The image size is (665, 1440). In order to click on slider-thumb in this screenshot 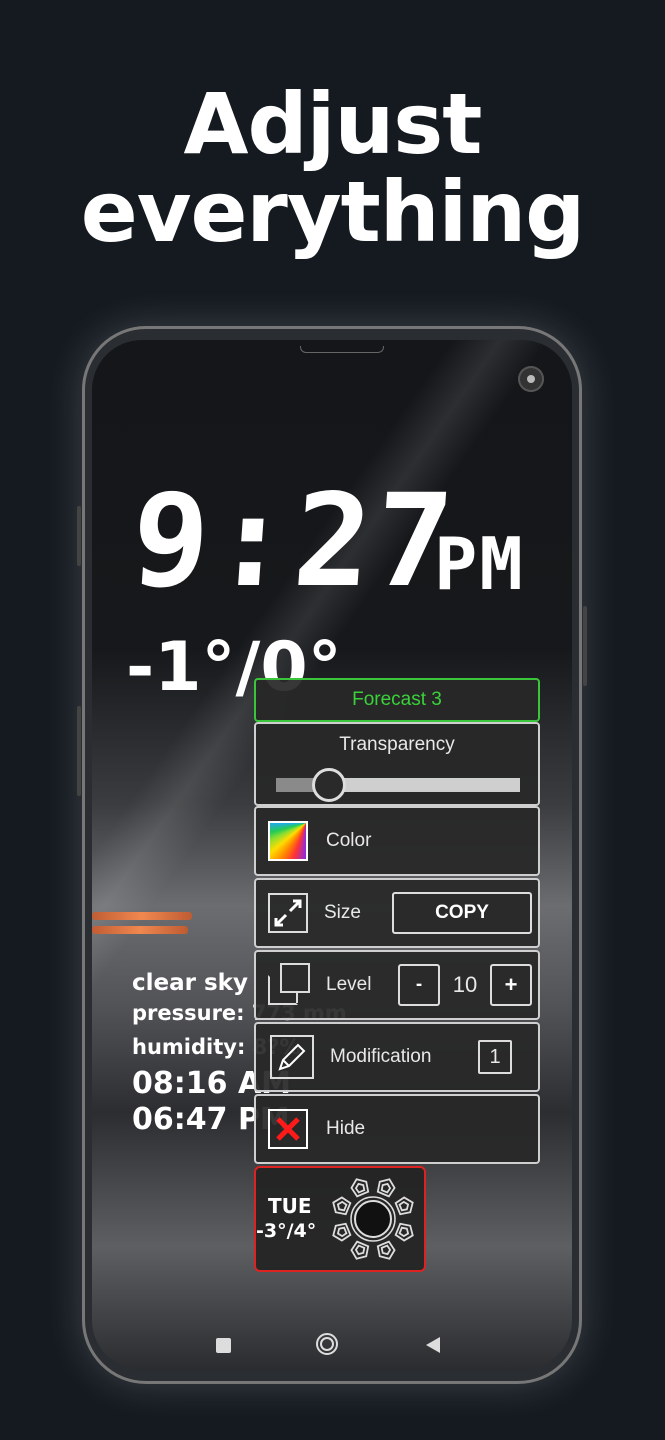, I will do `click(328, 785)`.